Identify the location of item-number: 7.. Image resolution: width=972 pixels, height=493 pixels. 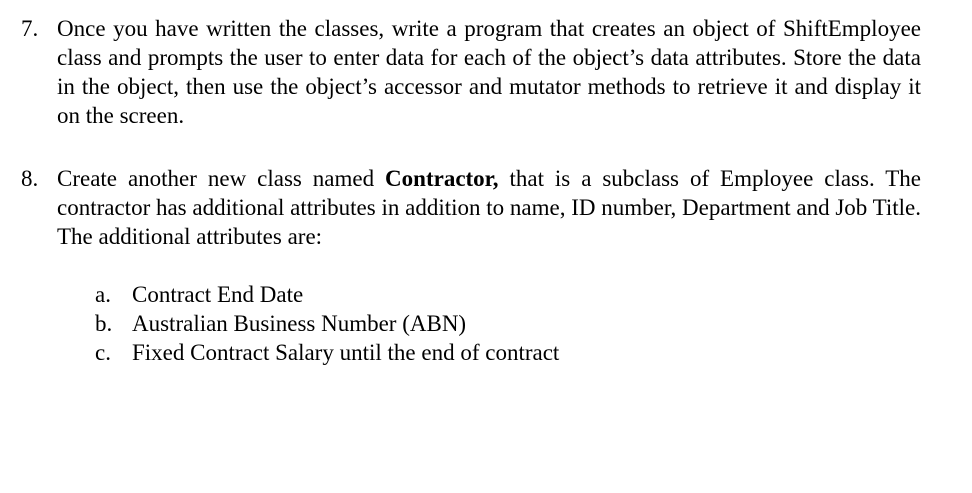
(30, 28).